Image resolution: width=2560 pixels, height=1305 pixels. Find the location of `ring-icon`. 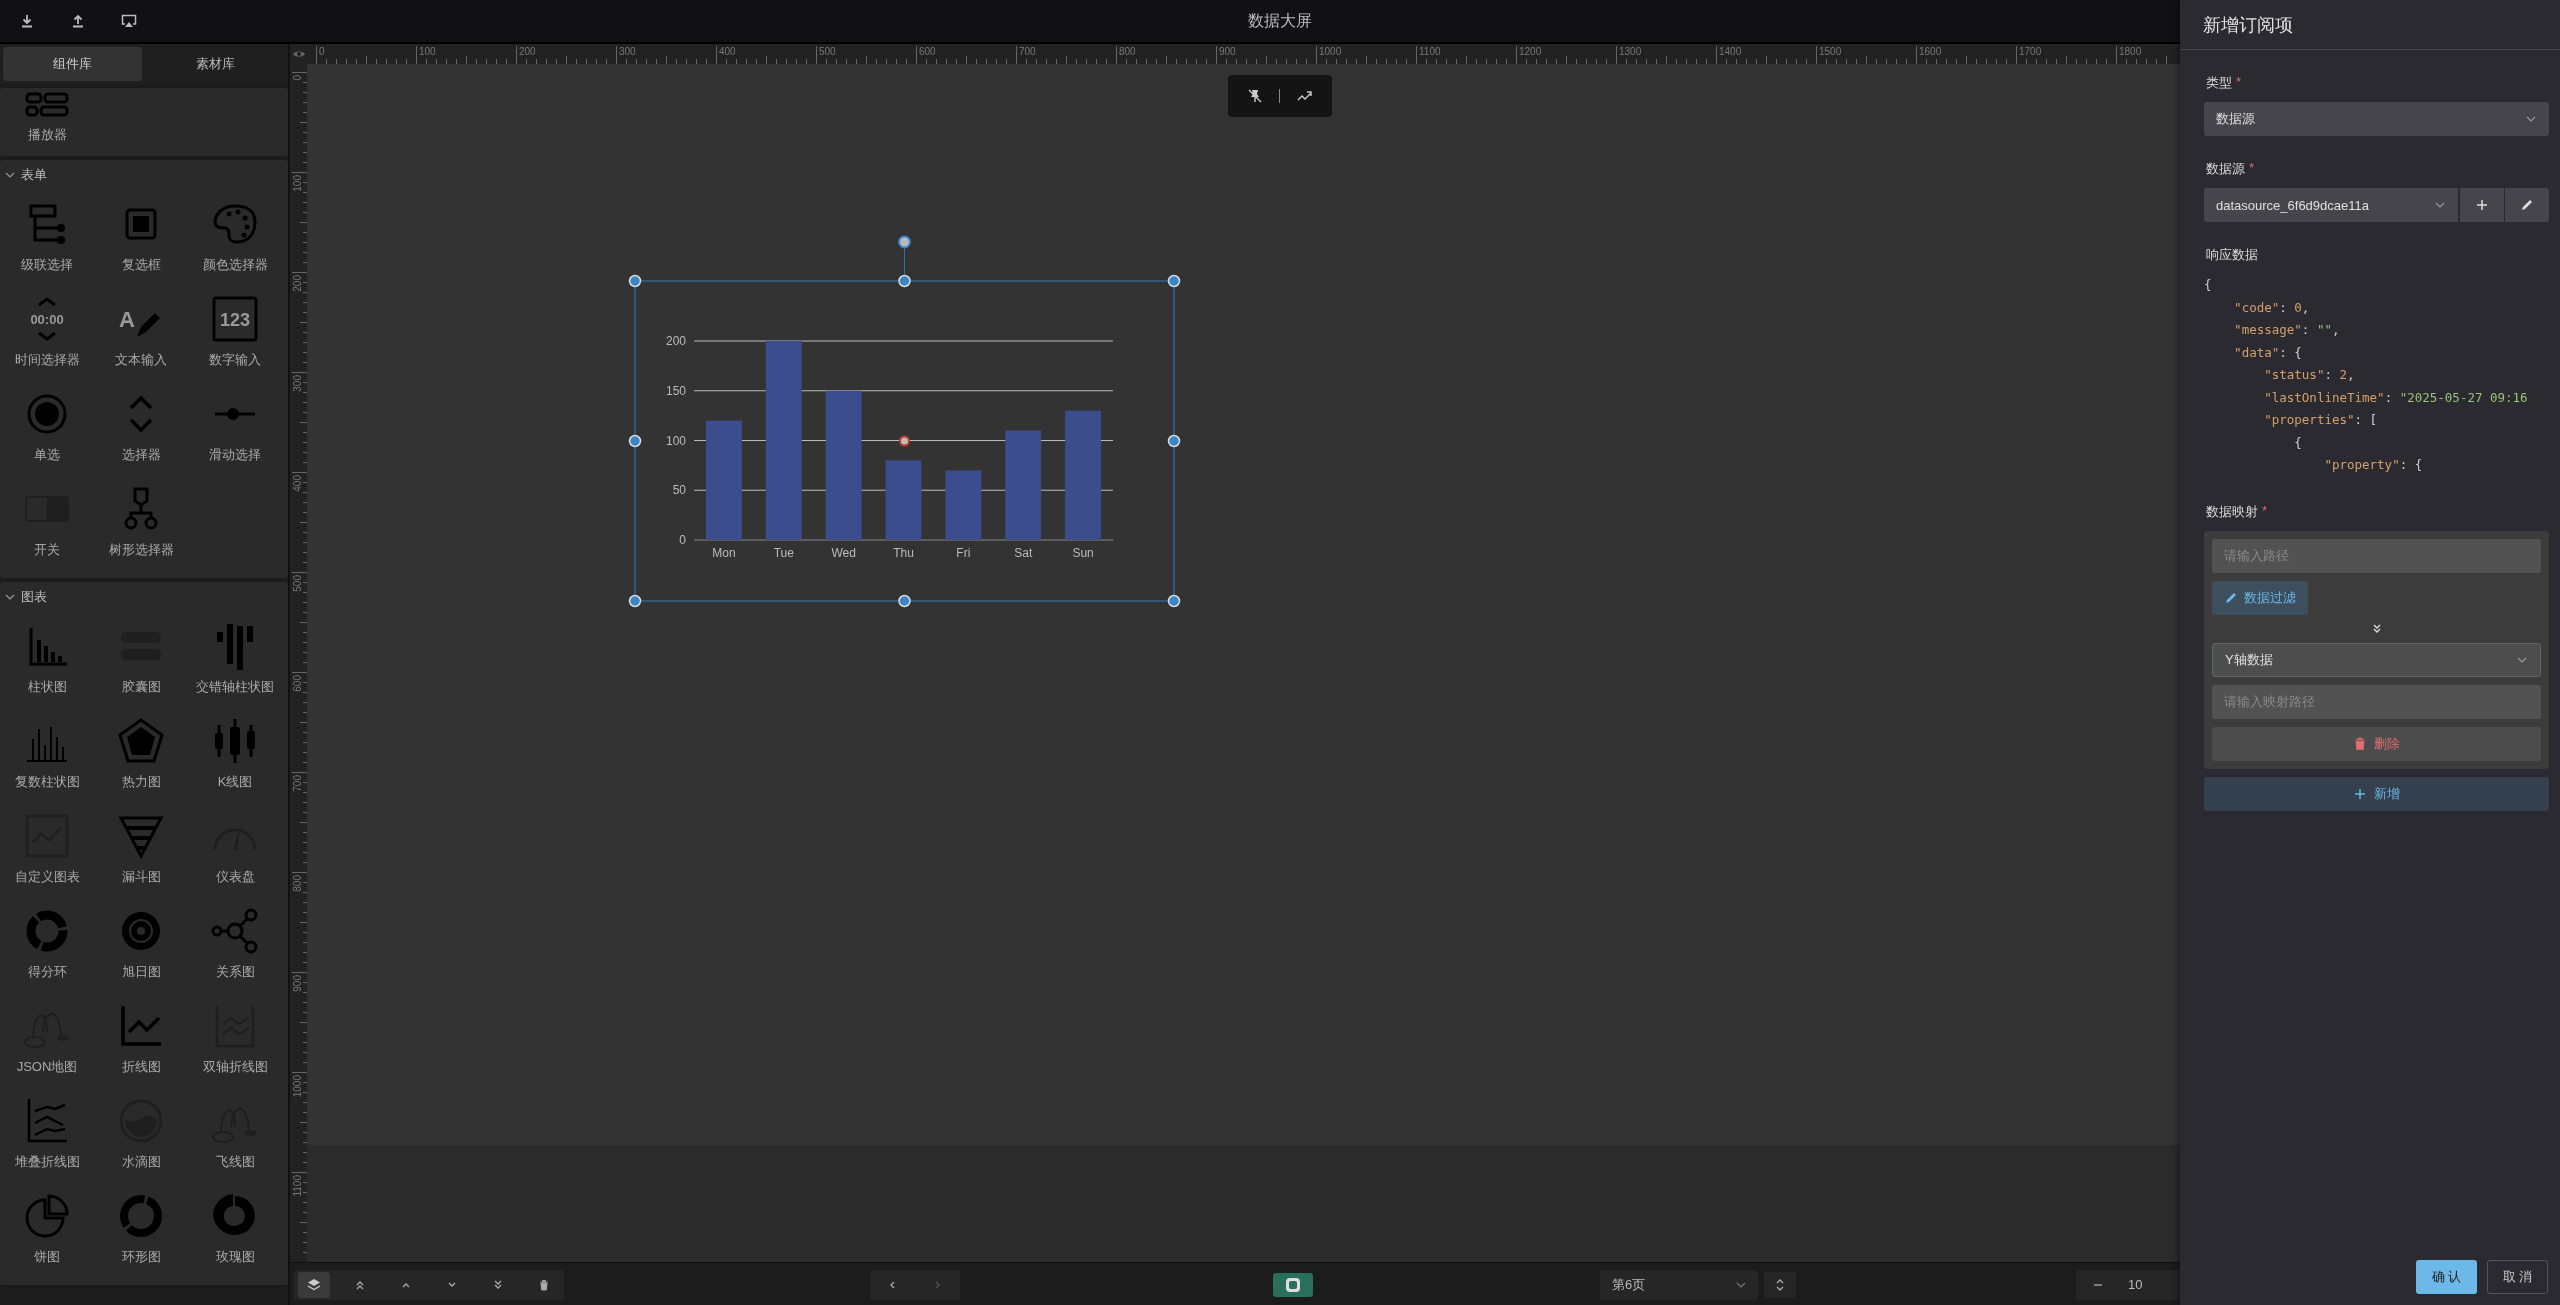

ring-icon is located at coordinates (141, 1216).